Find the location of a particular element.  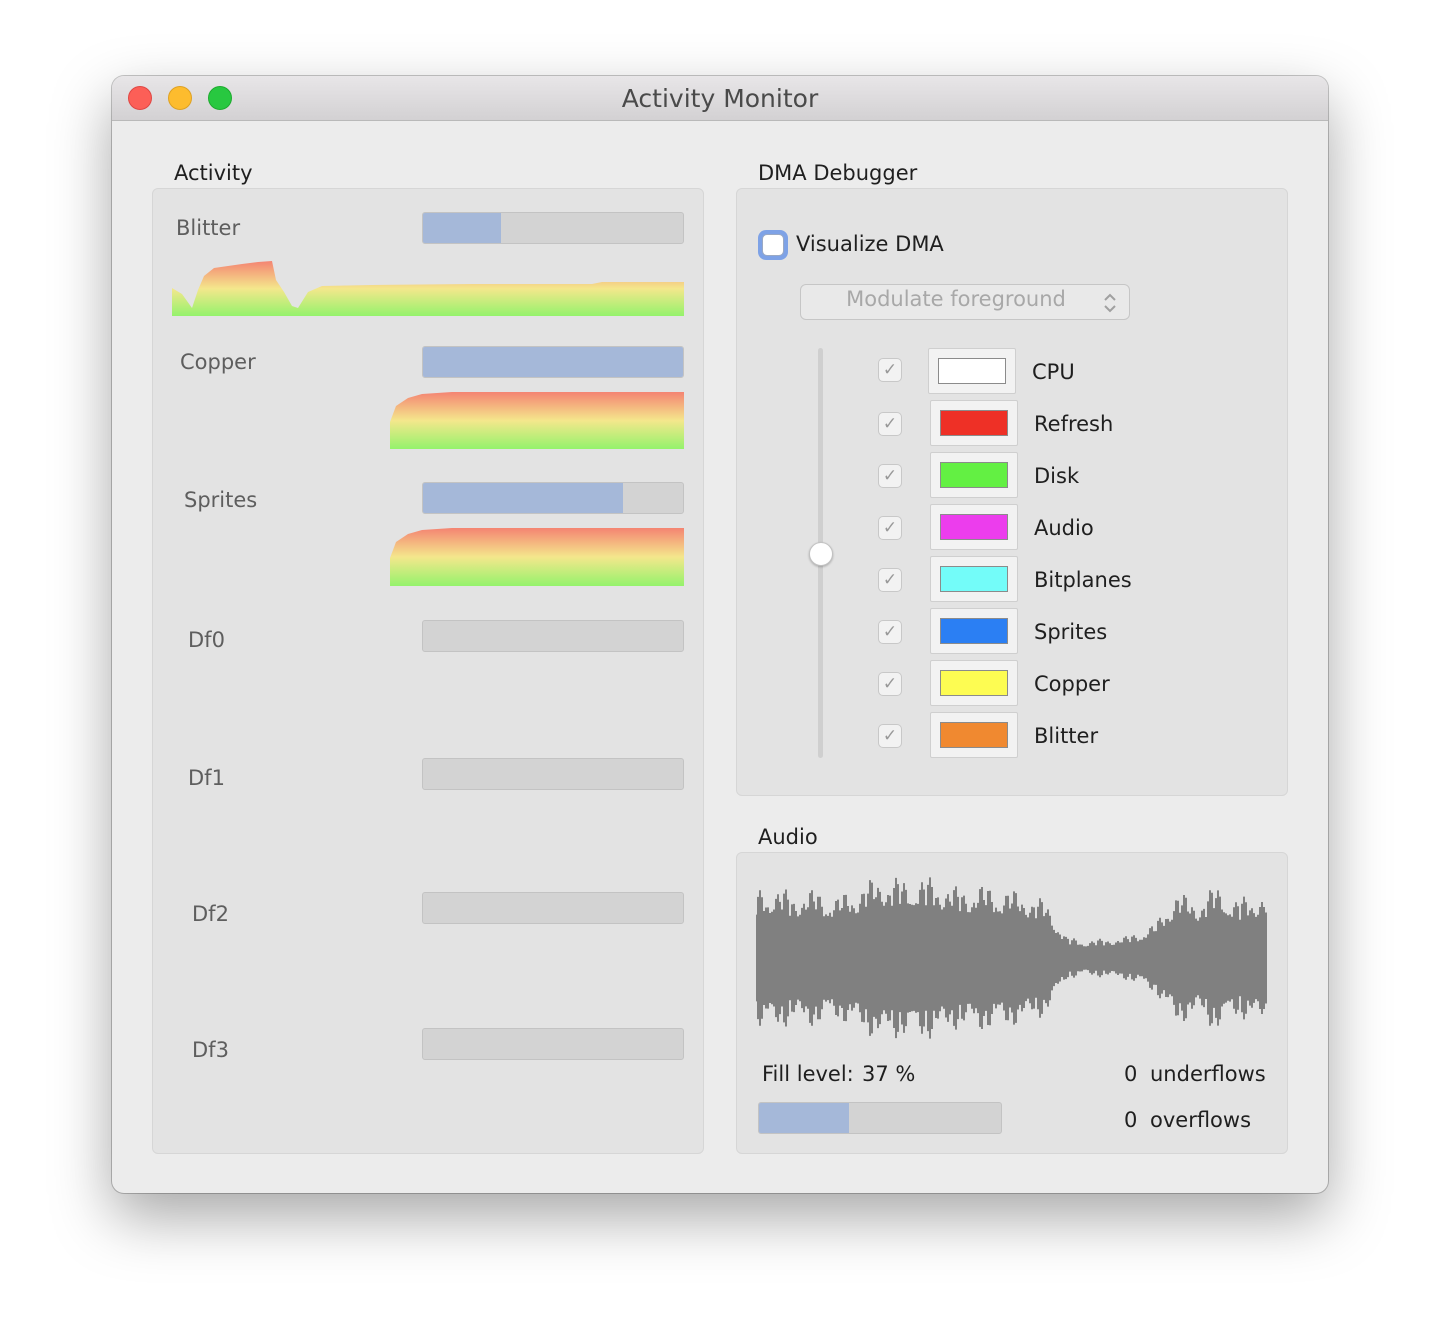

visualize-dma-label: Visualize DMA is located at coordinates (870, 244).